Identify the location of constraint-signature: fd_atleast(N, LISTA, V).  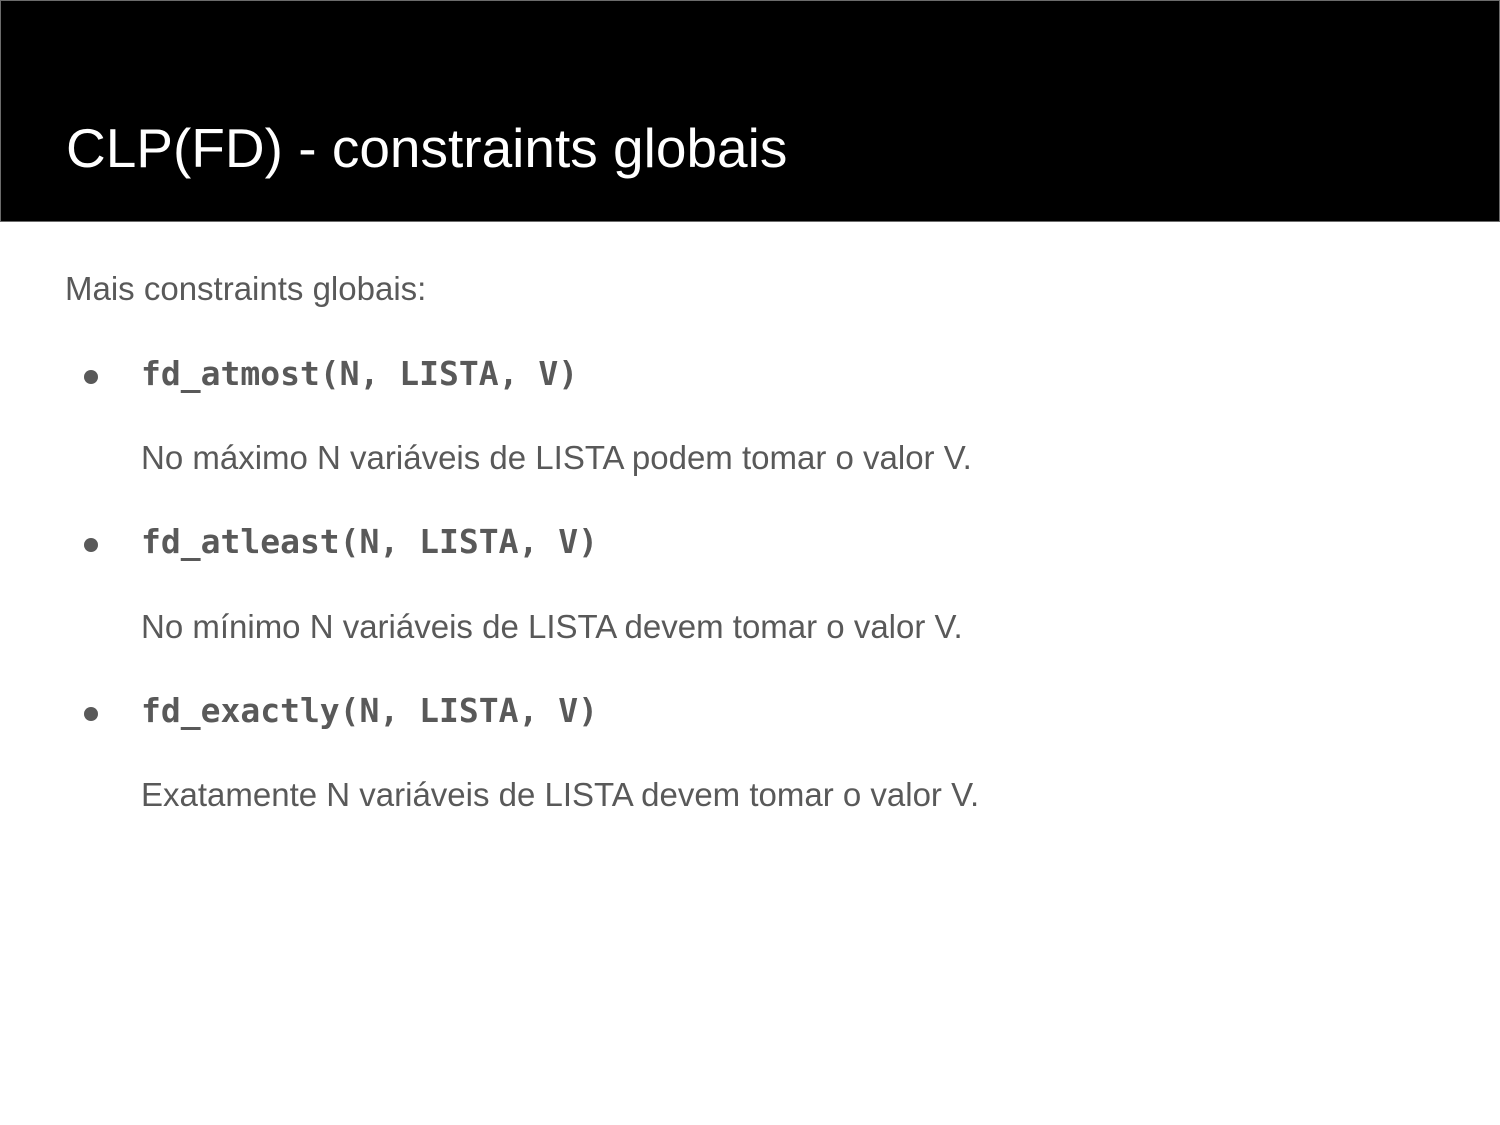
(369, 541).